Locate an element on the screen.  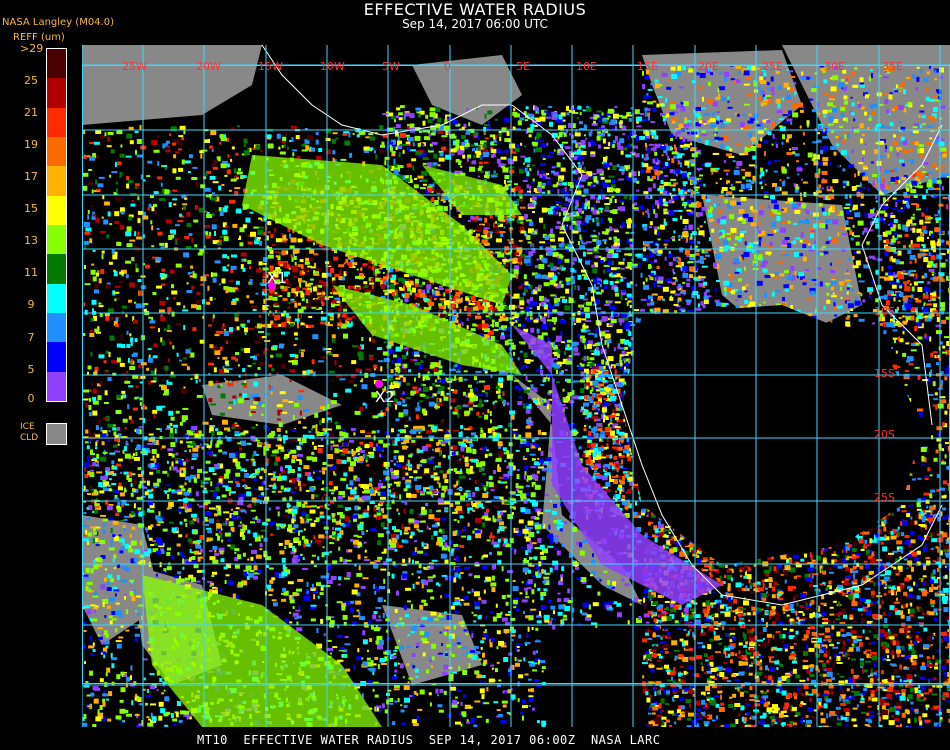
legend-label: 7 is located at coordinates (31, 337).